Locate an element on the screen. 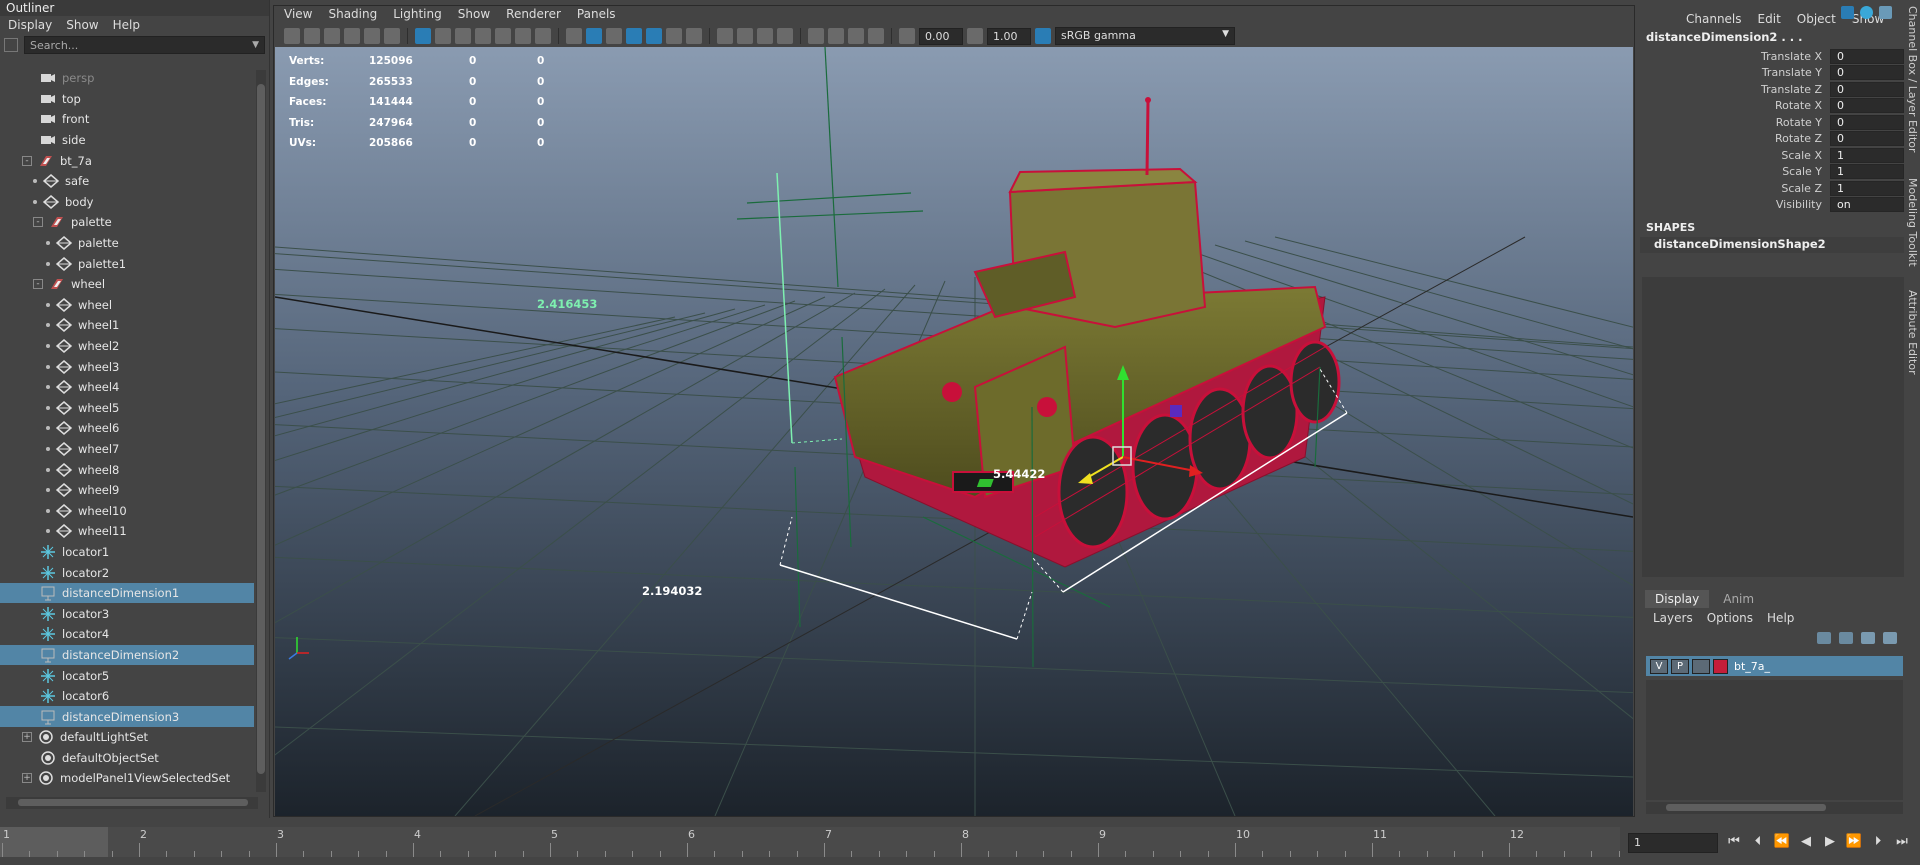 This screenshot has height=865, width=1920. isolate-select-icon is located at coordinates (816, 36).